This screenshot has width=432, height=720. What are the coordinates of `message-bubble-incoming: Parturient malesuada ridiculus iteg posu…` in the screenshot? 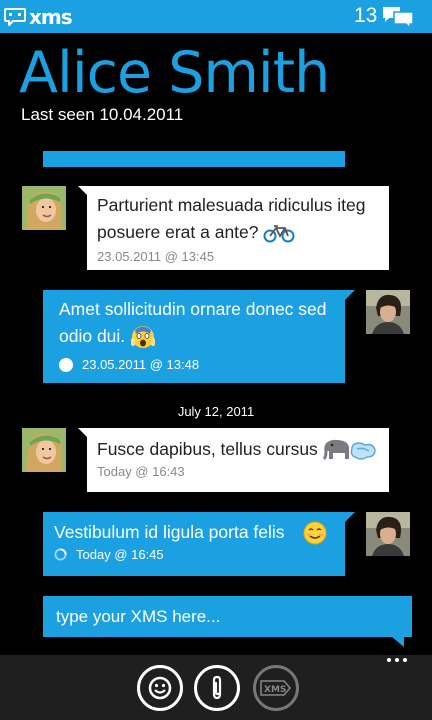 It's located at (233, 228).